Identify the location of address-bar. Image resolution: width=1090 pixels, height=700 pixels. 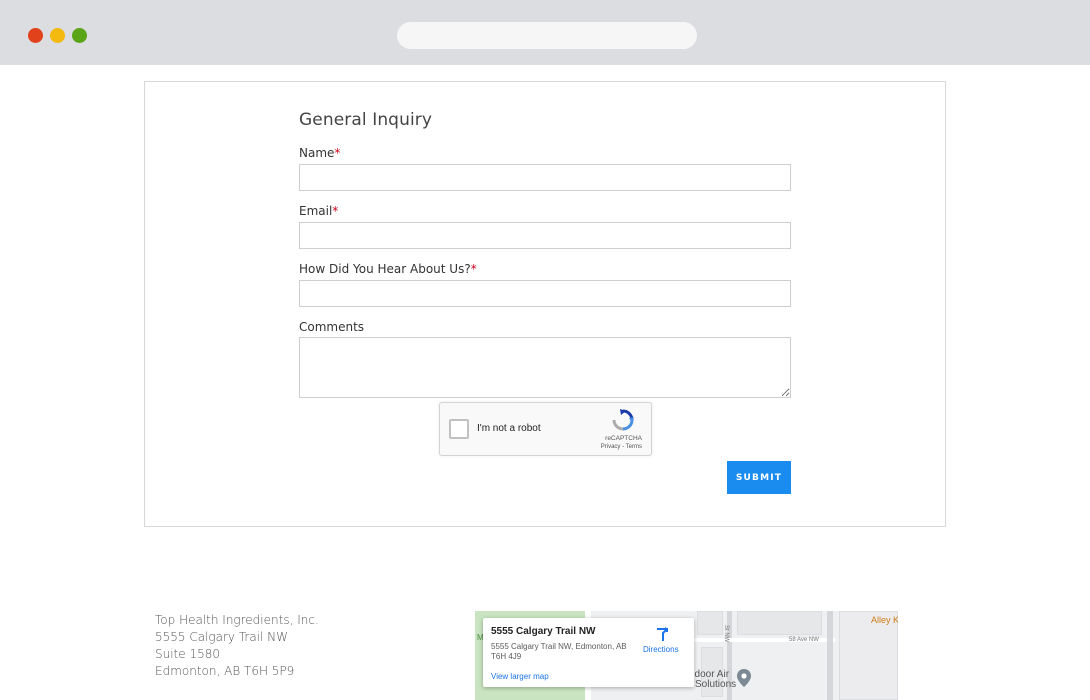
(547, 35).